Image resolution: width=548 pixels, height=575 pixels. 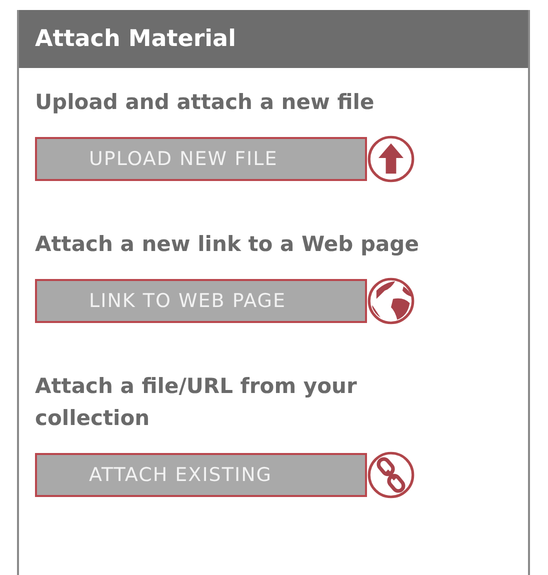 I want to click on section-heading: Attach a file/URL from your collection, so click(x=196, y=402).